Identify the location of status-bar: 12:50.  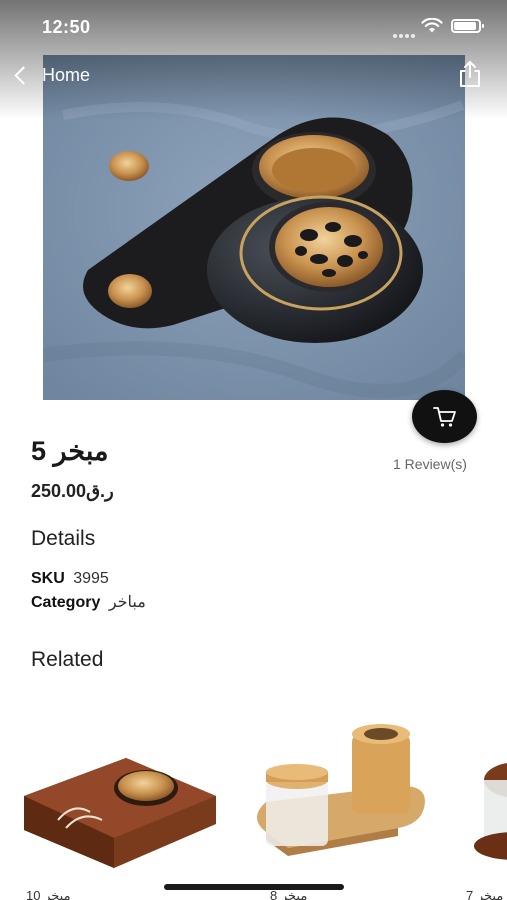
(253, 25).